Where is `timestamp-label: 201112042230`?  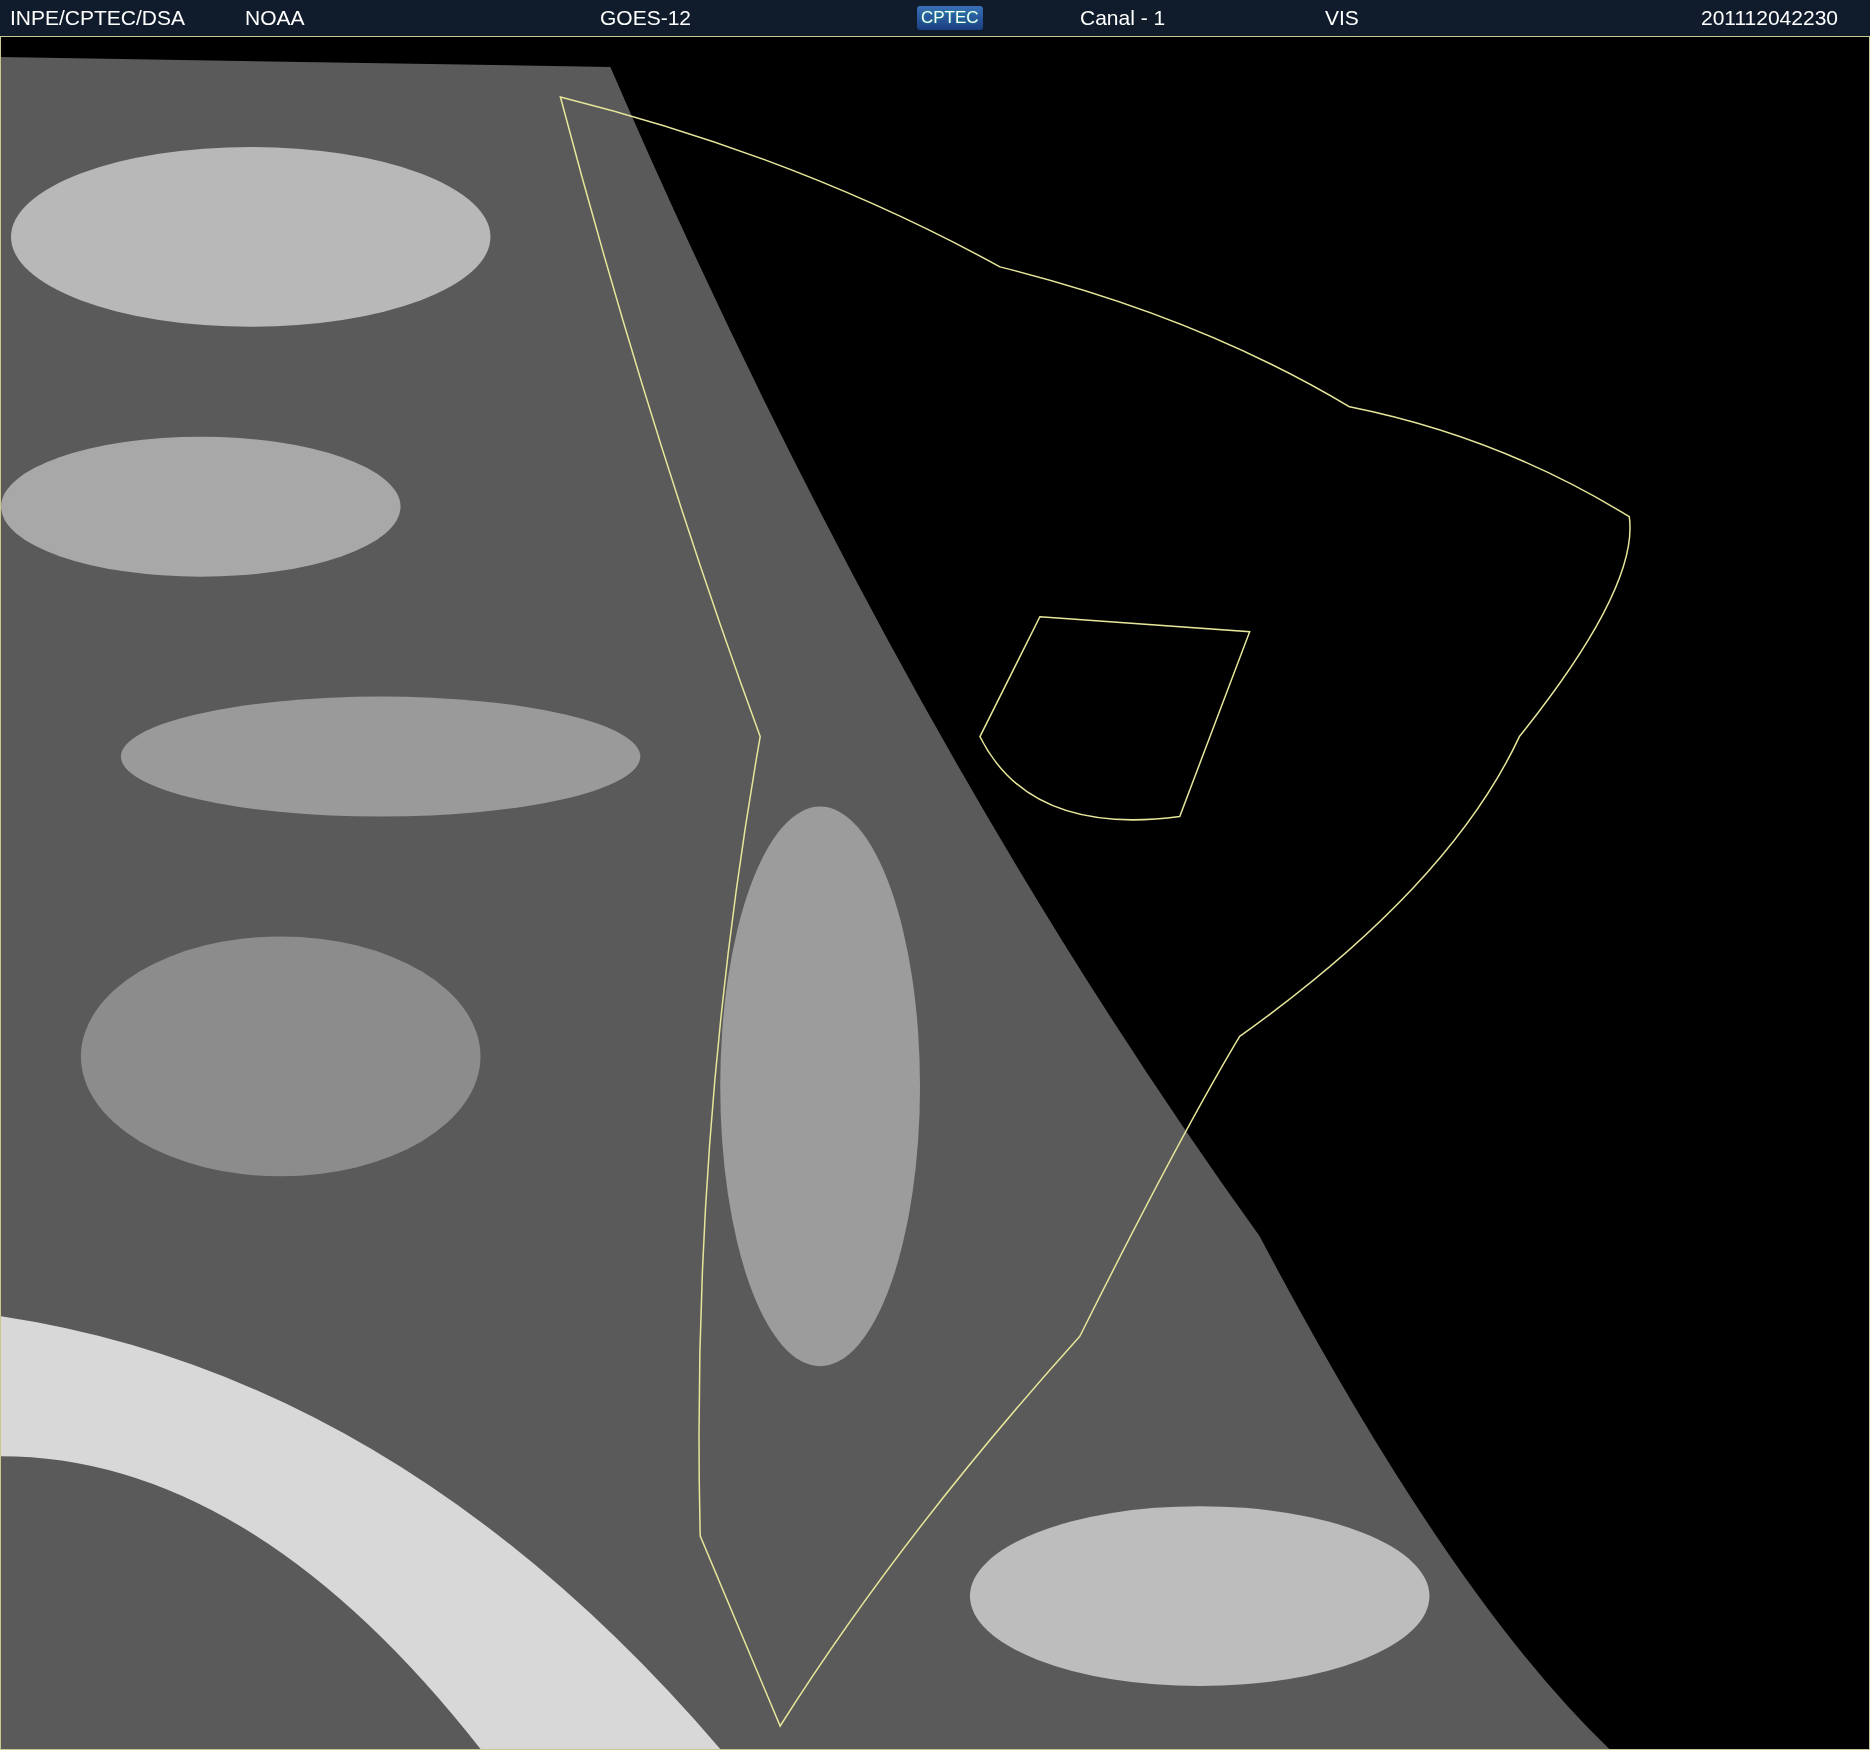 timestamp-label: 201112042230 is located at coordinates (1769, 18).